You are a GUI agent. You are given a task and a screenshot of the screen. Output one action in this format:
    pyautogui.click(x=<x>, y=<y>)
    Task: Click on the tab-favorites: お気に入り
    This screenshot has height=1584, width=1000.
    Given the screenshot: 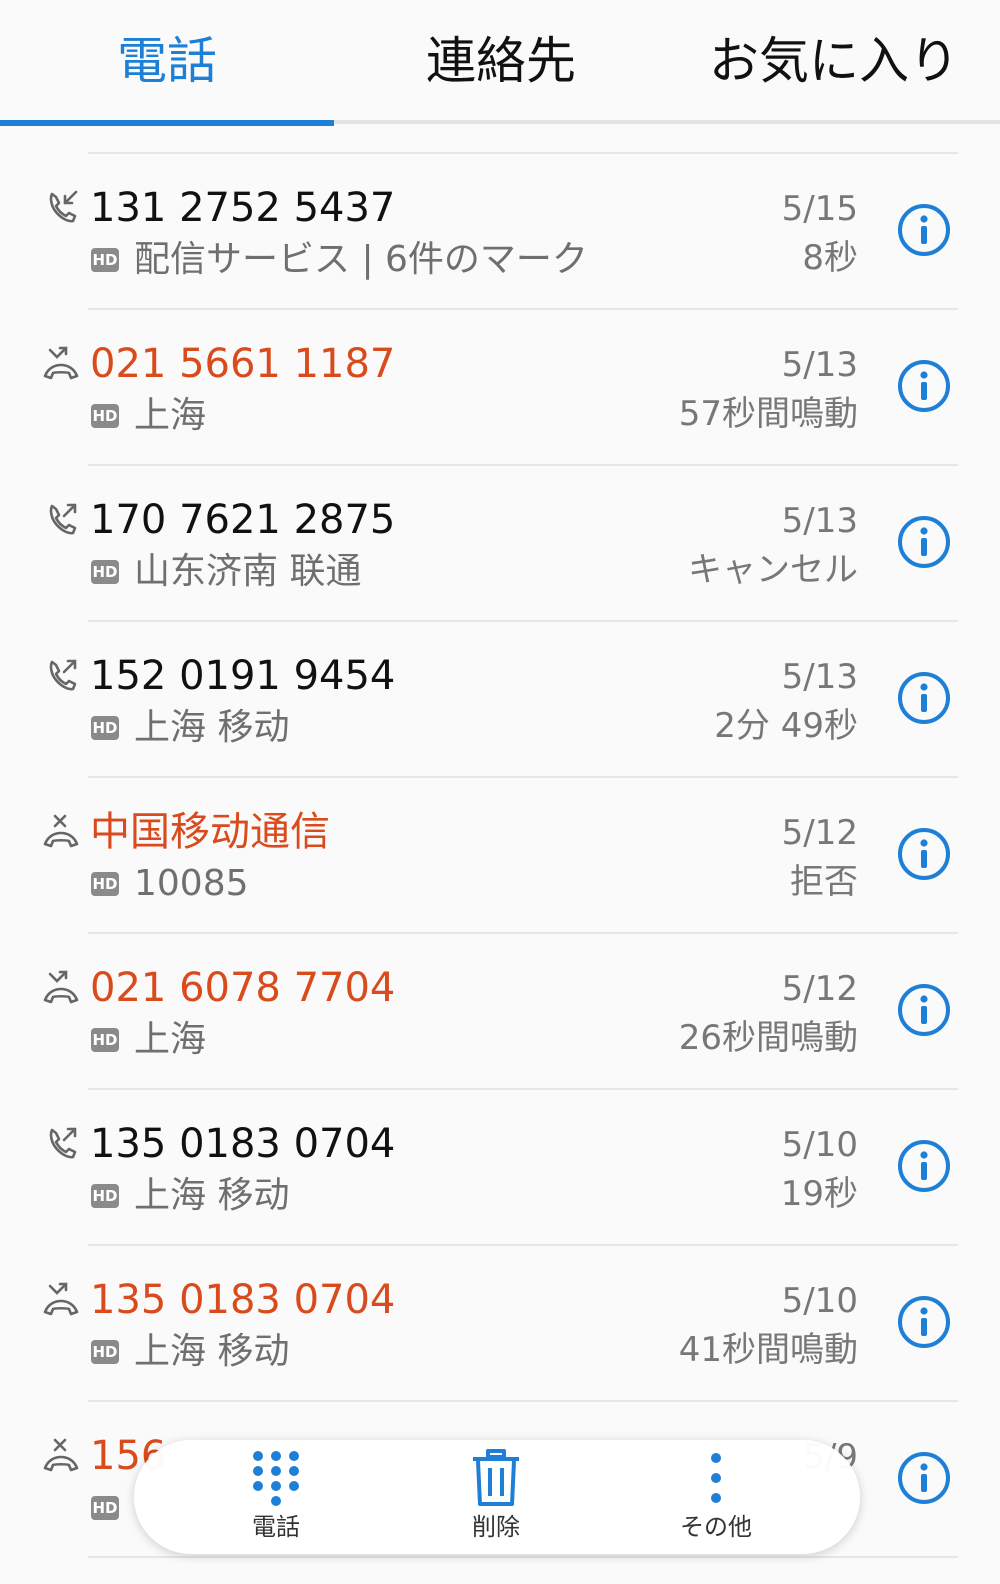 What is the action you would take?
    pyautogui.click(x=834, y=61)
    